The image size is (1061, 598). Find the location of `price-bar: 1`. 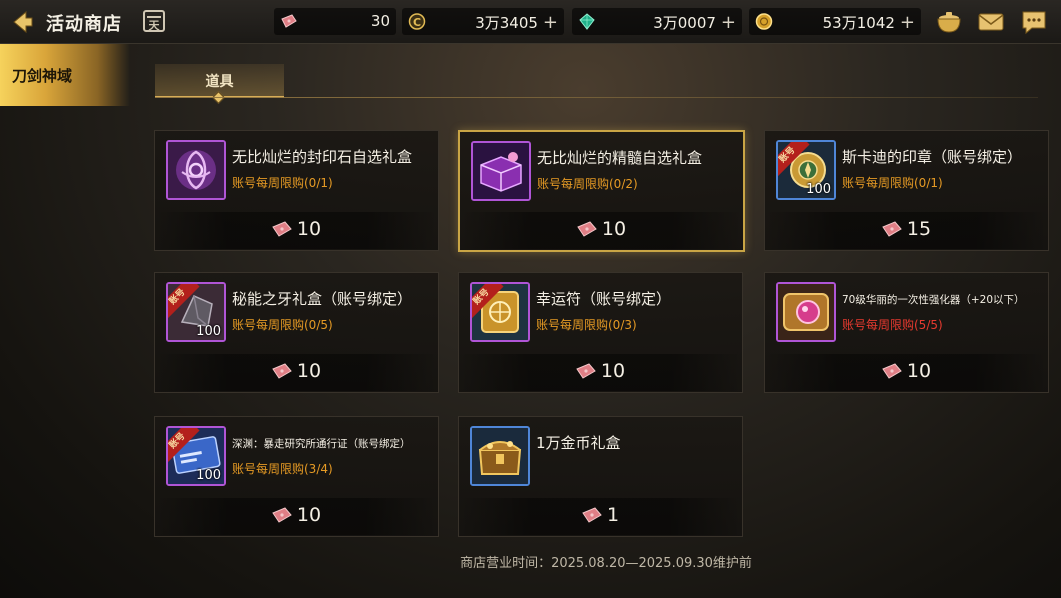

price-bar: 1 is located at coordinates (600, 516).